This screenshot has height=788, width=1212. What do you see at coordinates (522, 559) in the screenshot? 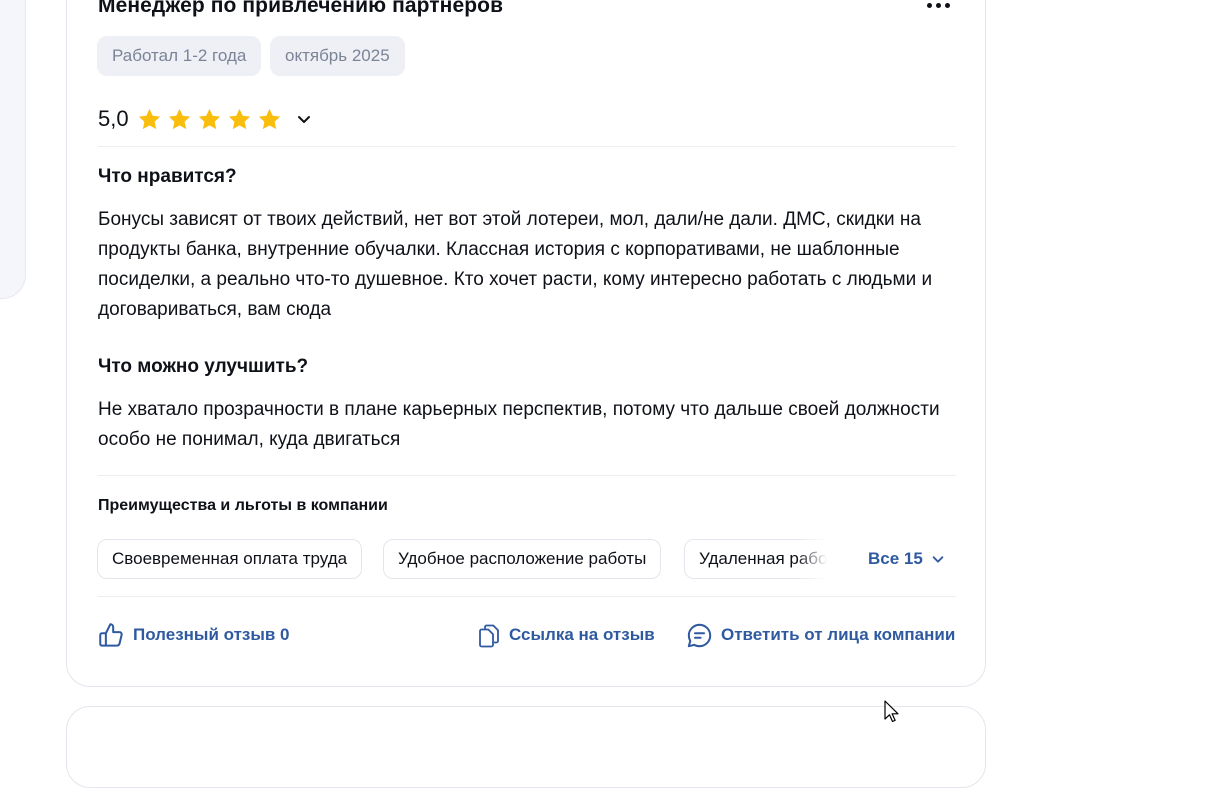
I see `benefit-chip: Удобное расположение работы` at bounding box center [522, 559].